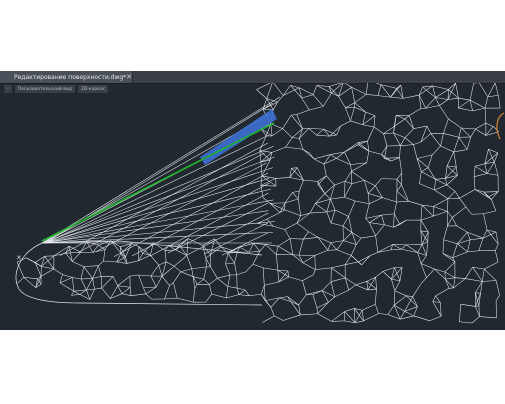 This screenshot has width=505, height=404. Describe the element at coordinates (93, 89) in the screenshot. I see `visual-style-dropdown: 2D-каркас` at that location.